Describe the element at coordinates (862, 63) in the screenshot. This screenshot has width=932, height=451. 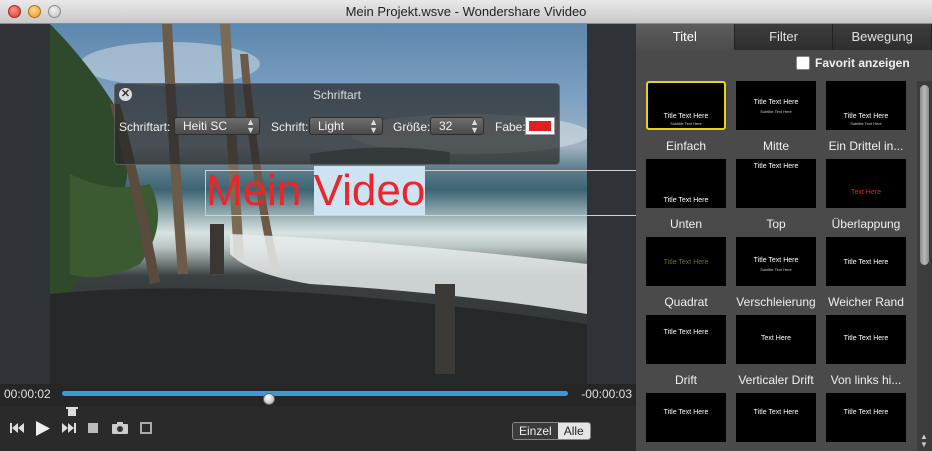
I see `favorite-label: Favorit anzeigen` at that location.